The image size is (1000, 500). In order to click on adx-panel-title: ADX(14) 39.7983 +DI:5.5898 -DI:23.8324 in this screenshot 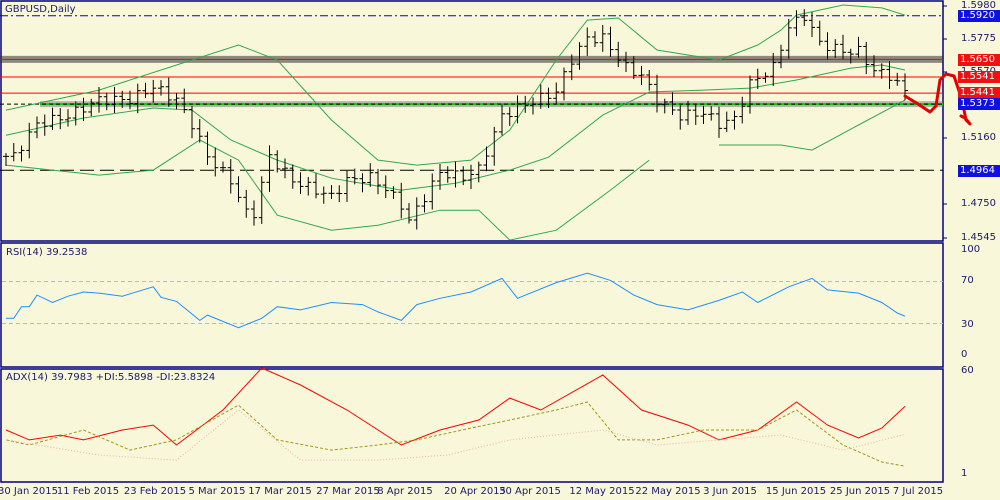, I will do `click(111, 377)`.